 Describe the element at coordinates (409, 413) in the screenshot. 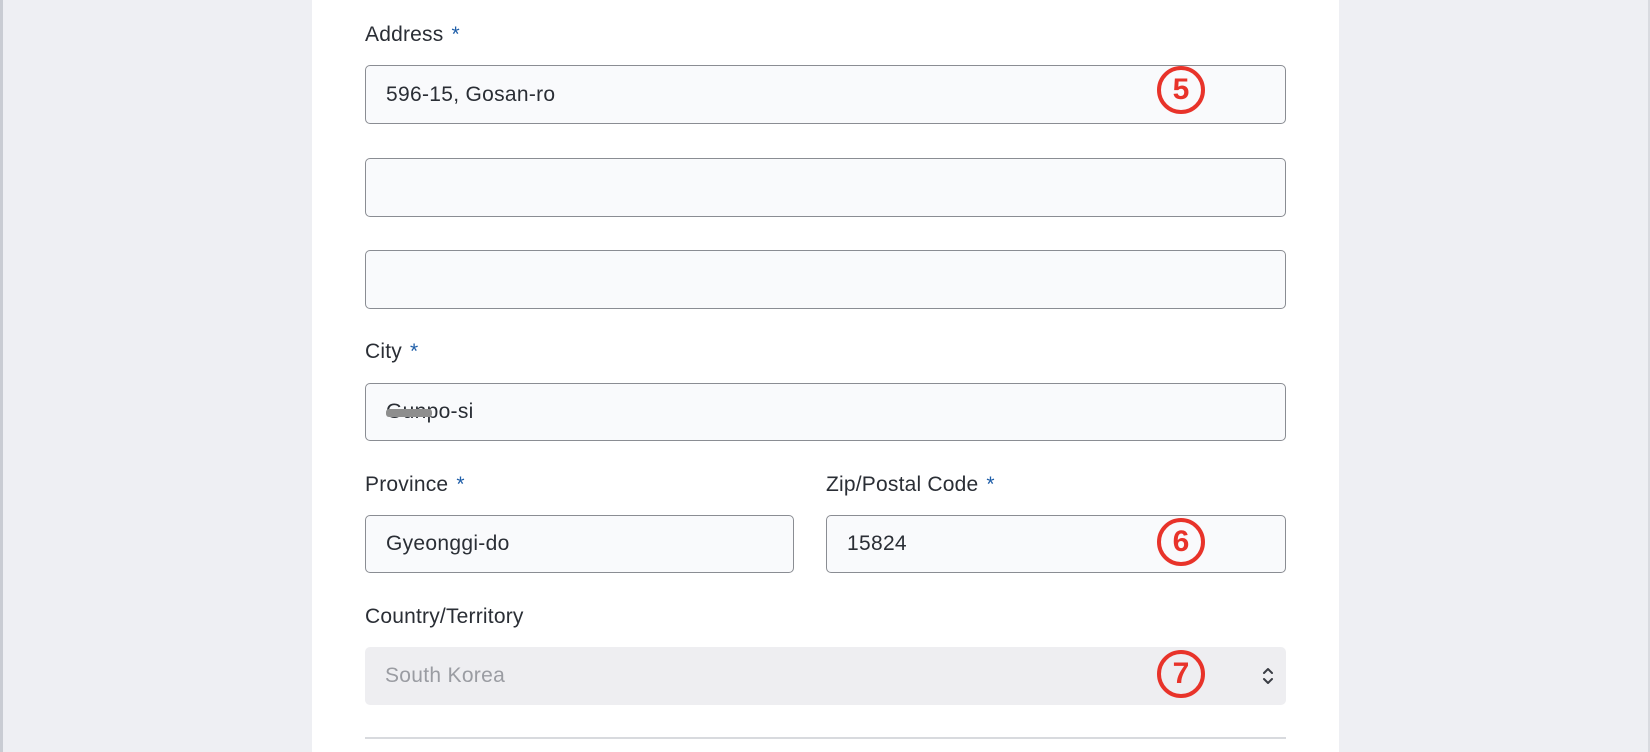

I see `redaction-scribble` at that location.